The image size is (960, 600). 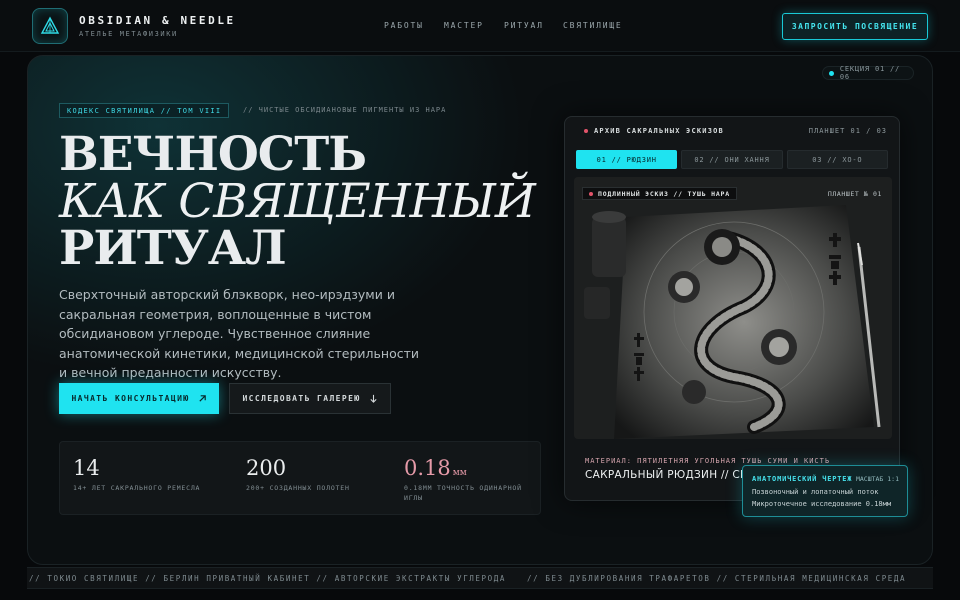 I want to click on tab-ryujin: 01 // РЮДЗИН, so click(x=627, y=159).